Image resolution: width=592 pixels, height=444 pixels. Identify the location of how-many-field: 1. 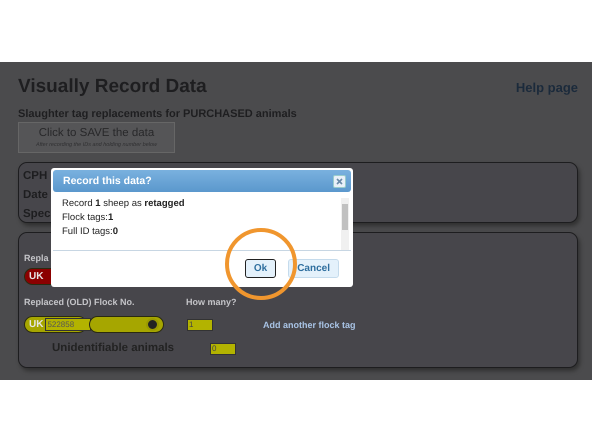
(200, 324).